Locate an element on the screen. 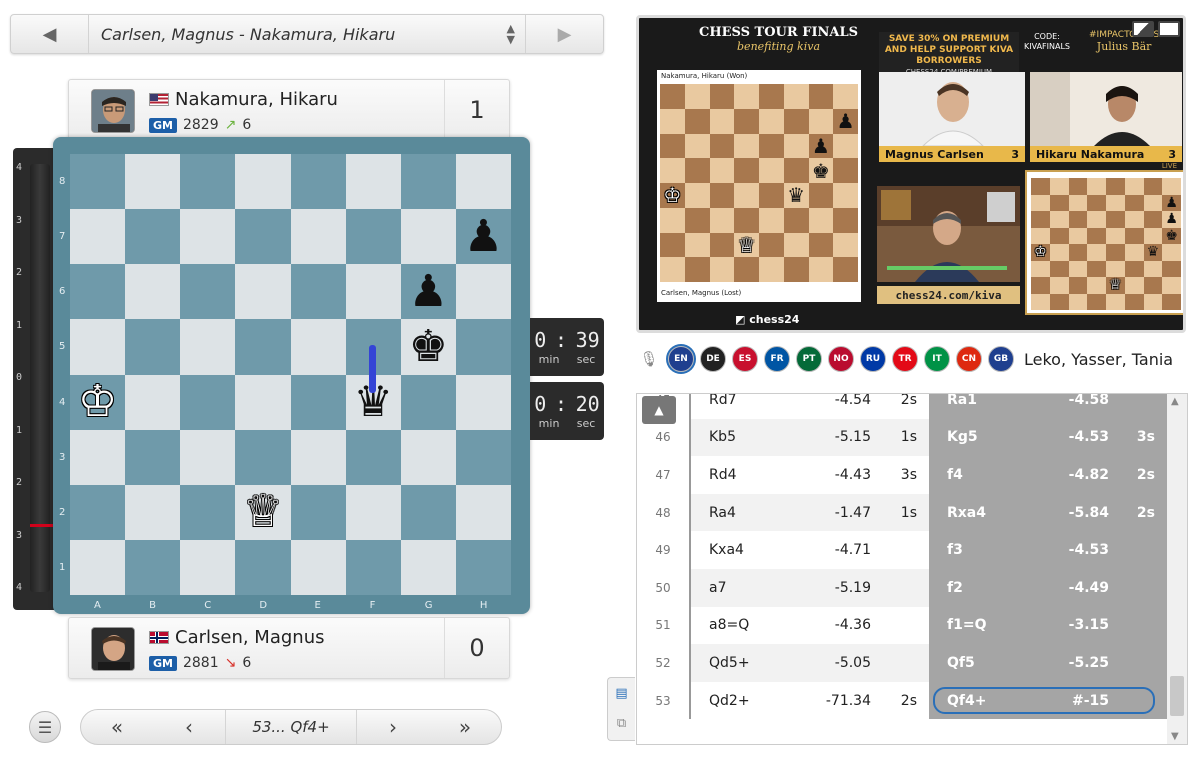 The height and width of the screenshot is (767, 1200). square-g7 is located at coordinates (428, 237).